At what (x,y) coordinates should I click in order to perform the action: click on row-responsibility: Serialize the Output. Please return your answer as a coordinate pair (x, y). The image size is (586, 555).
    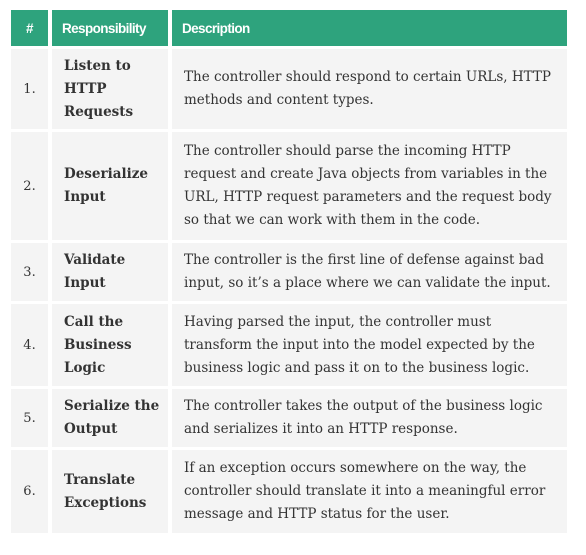
    Looking at the image, I should click on (110, 418).